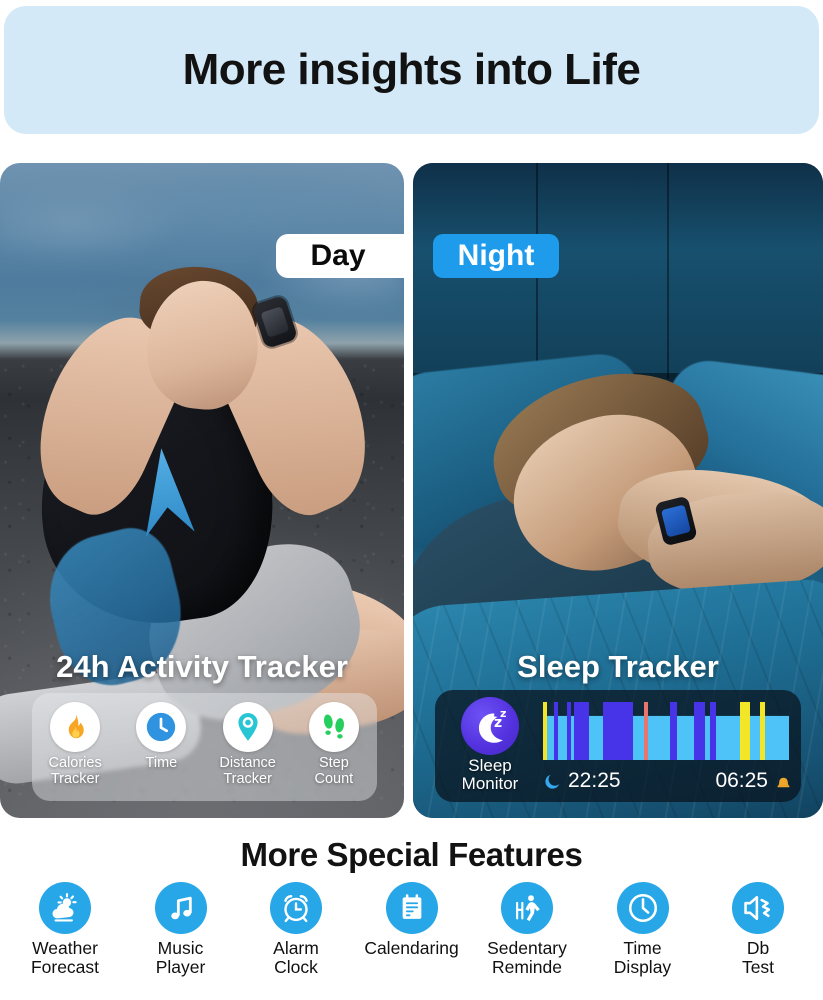 The image size is (823, 1000). I want to click on feature-distance-tracker: Distance Tracker, so click(248, 744).